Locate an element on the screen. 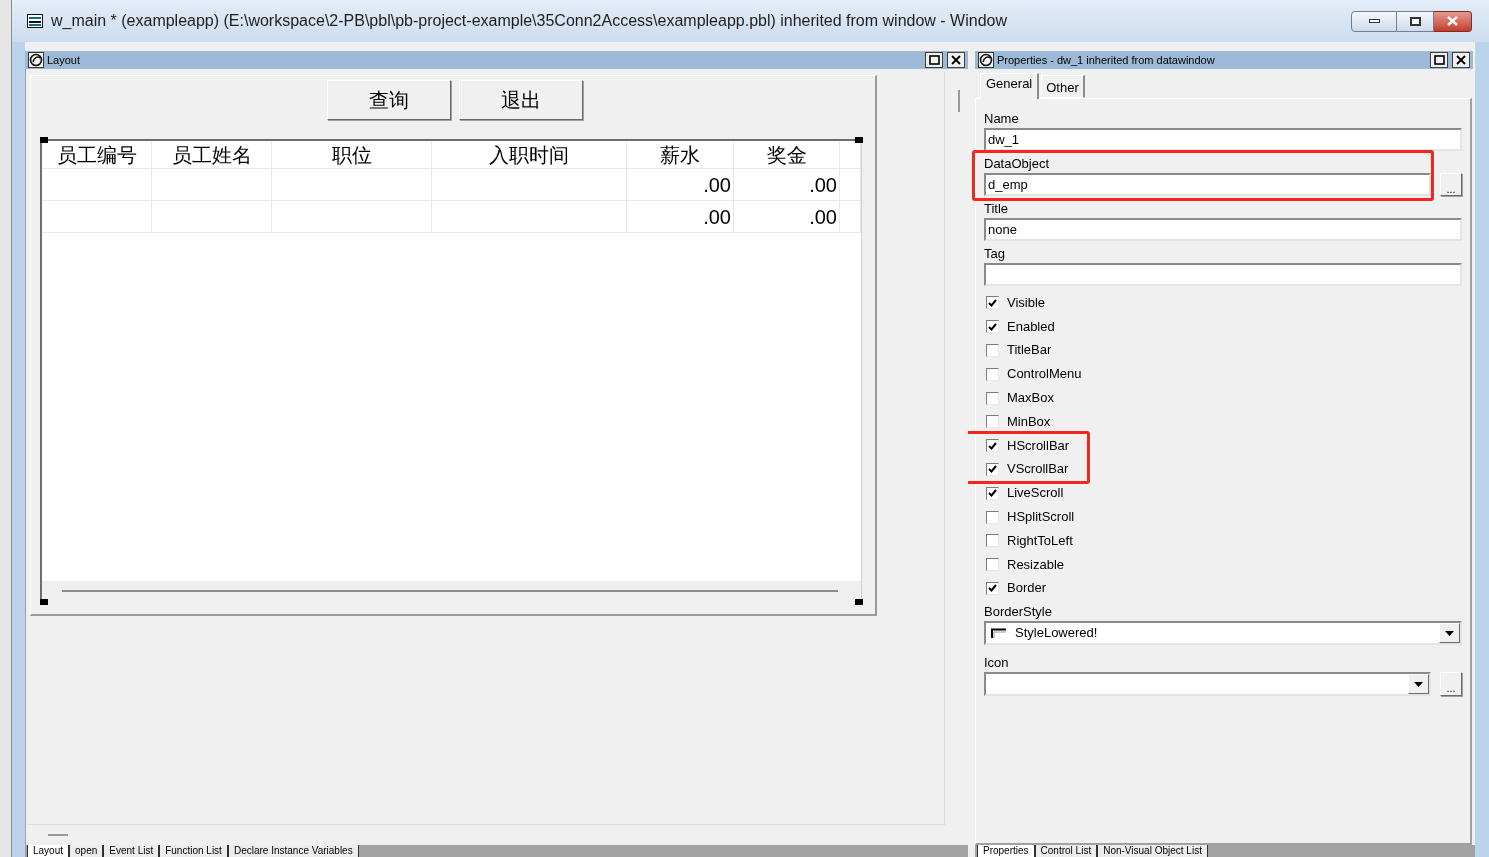  sheet-tab: Event List is located at coordinates (131, 851).